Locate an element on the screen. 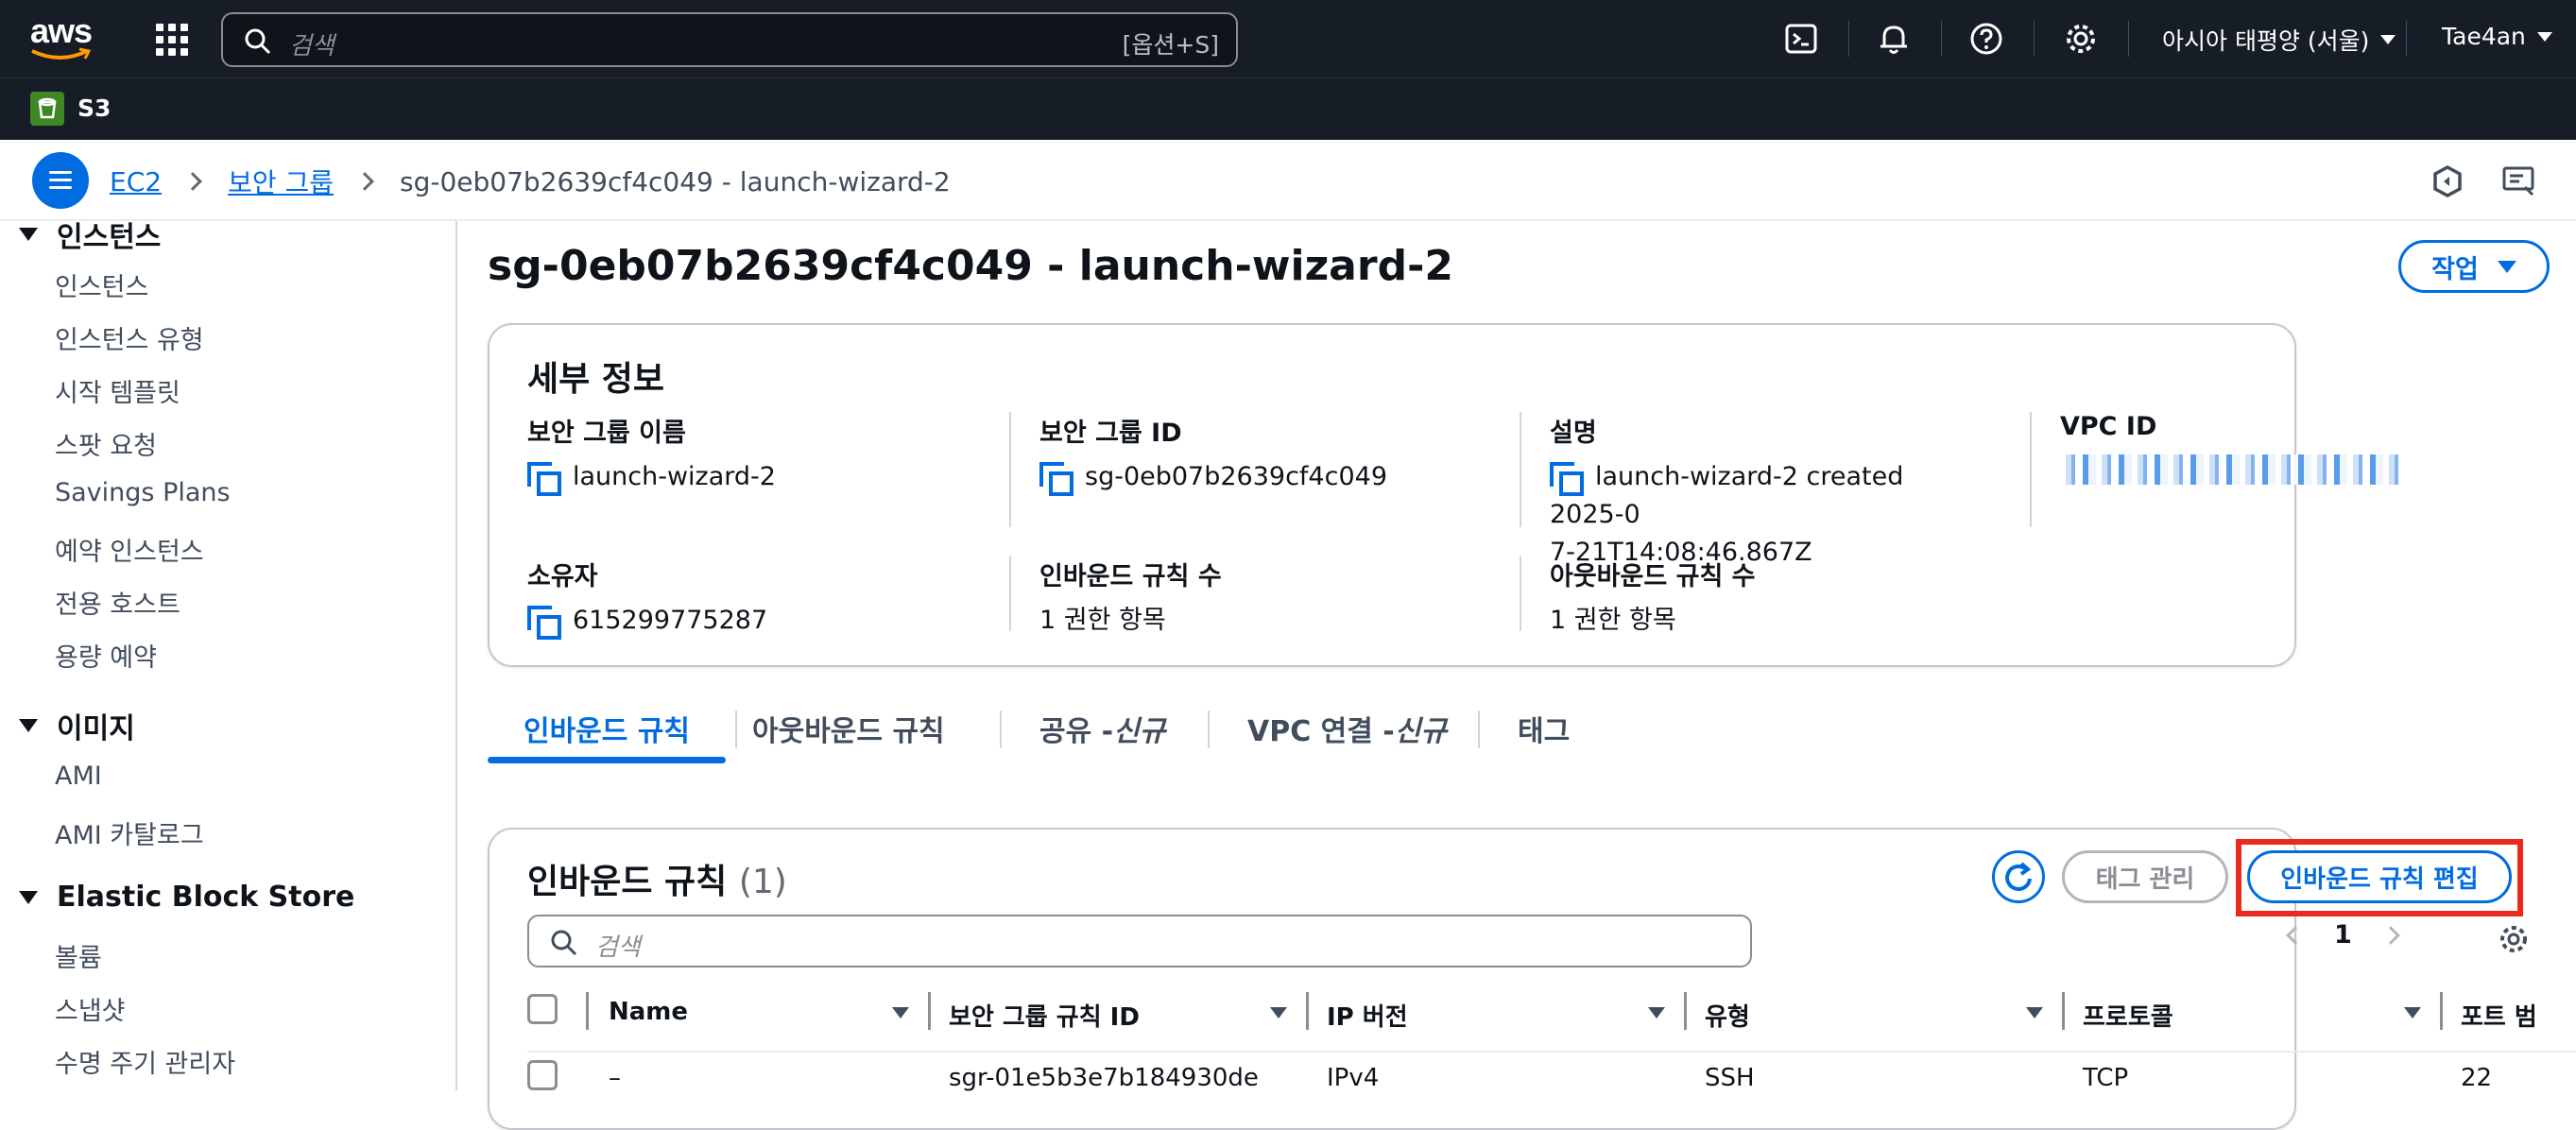 The height and width of the screenshot is (1130, 2576). sidebar-item-snapshots: 스냅샷 is located at coordinates (90, 1008).